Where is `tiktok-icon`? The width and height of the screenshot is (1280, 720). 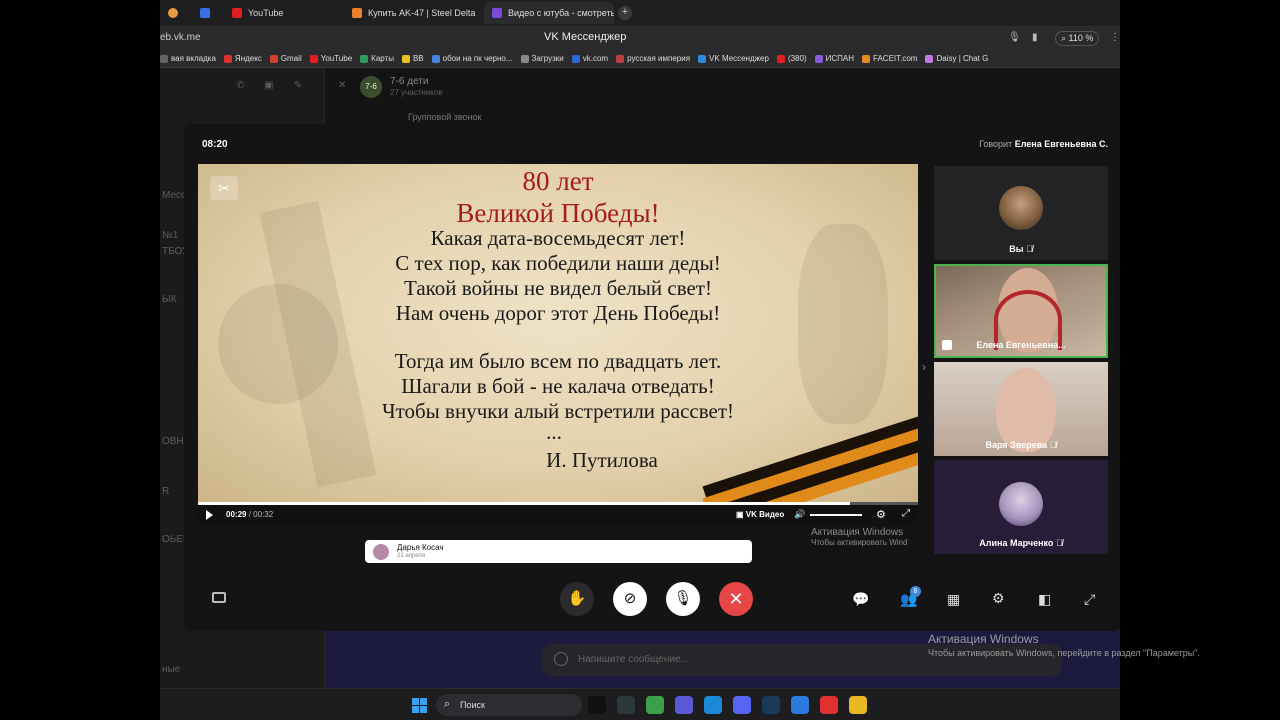
tiktok-icon is located at coordinates (597, 705).